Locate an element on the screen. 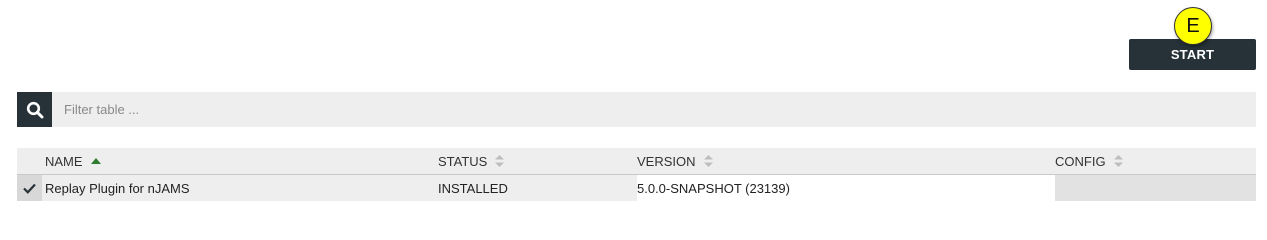  step-marker-e: E is located at coordinates (1193, 26).